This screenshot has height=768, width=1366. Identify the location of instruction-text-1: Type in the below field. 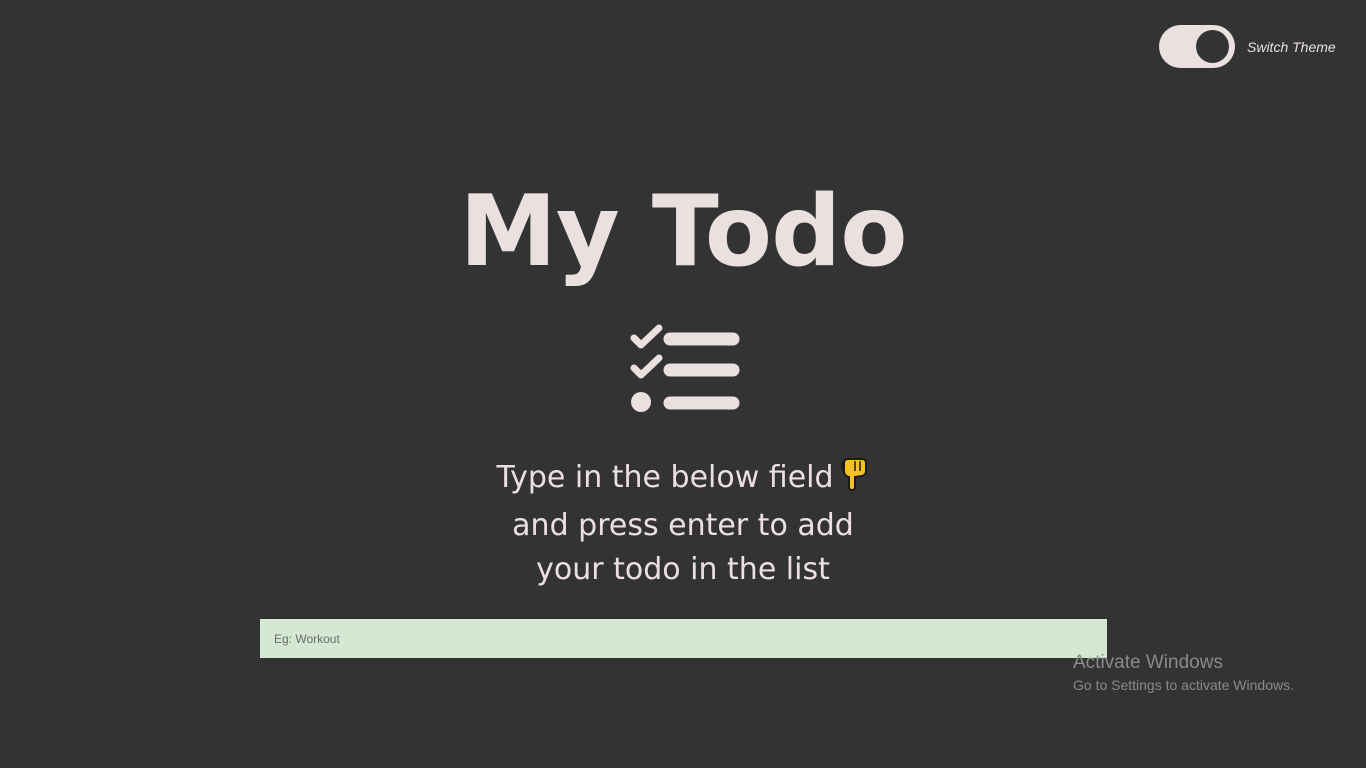
(665, 477).